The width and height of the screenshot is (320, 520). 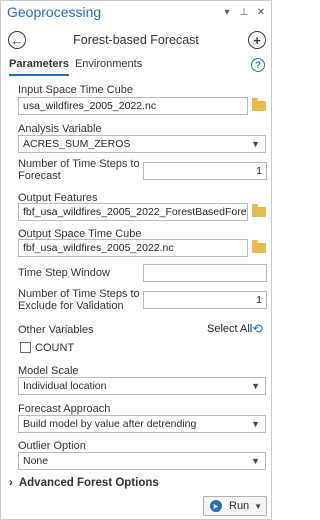 I want to click on count-checkbox, so click(x=25, y=347).